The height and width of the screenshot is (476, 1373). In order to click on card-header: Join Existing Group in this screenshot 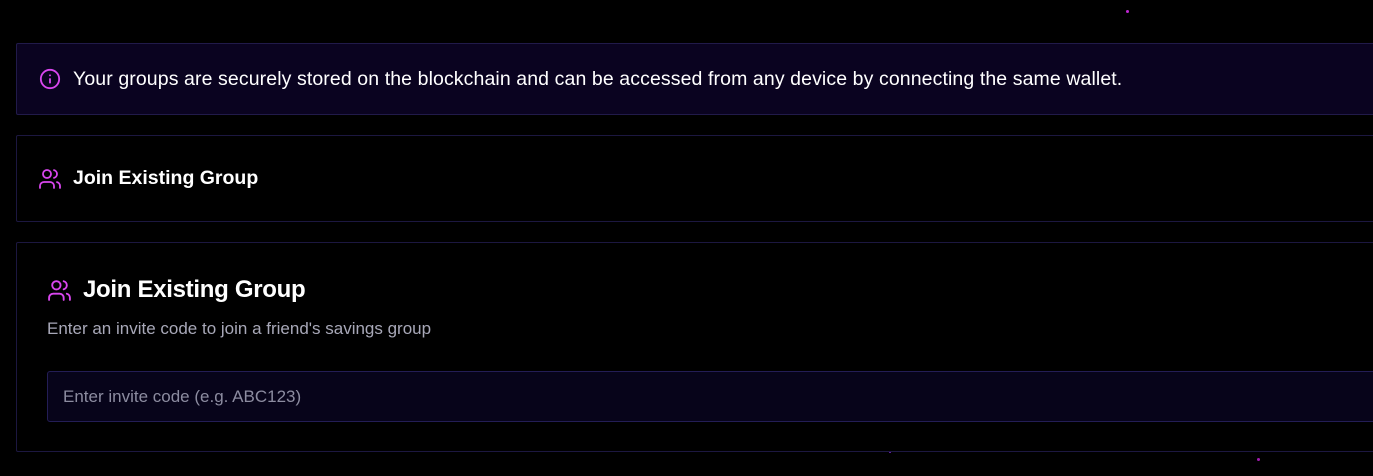, I will do `click(176, 290)`.